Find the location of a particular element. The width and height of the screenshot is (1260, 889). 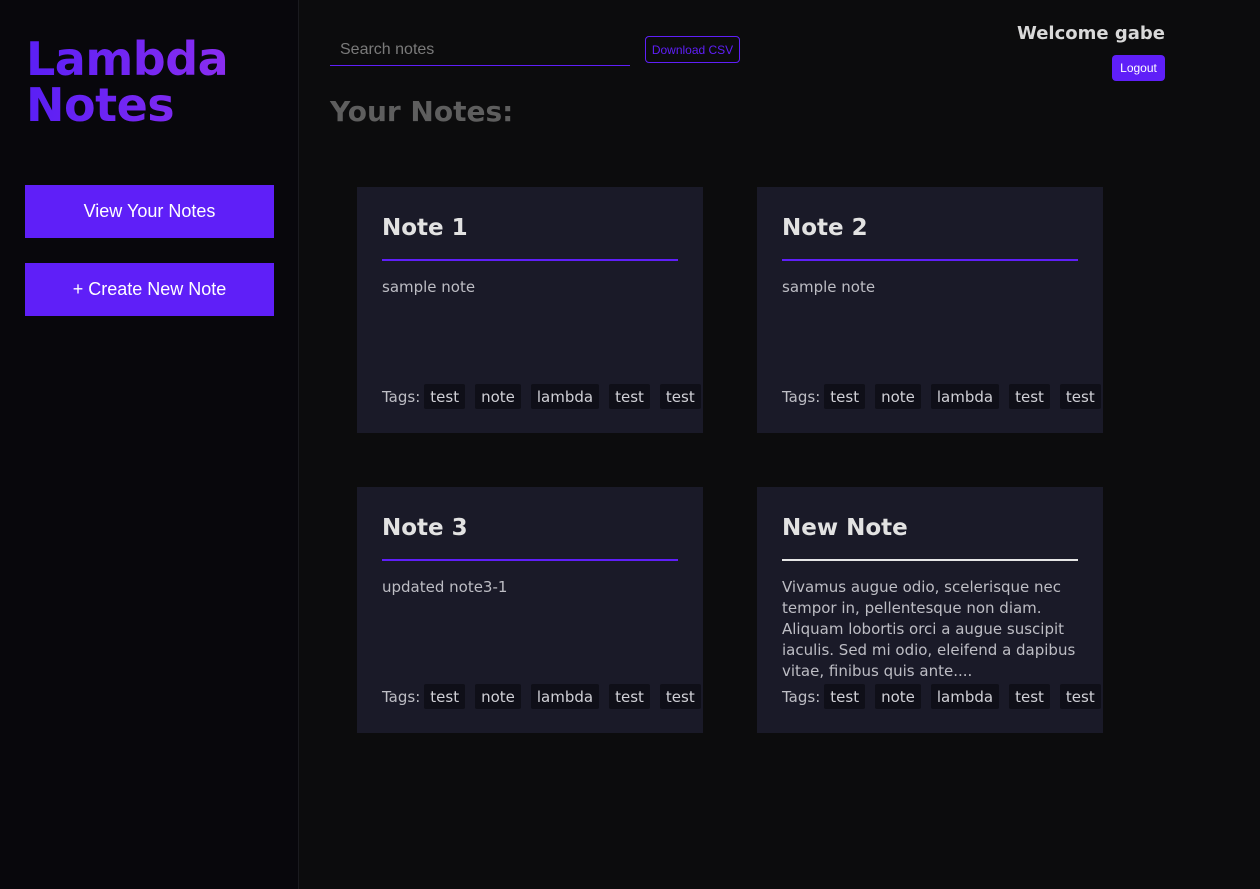

note-title: Note 3 is located at coordinates (425, 528).